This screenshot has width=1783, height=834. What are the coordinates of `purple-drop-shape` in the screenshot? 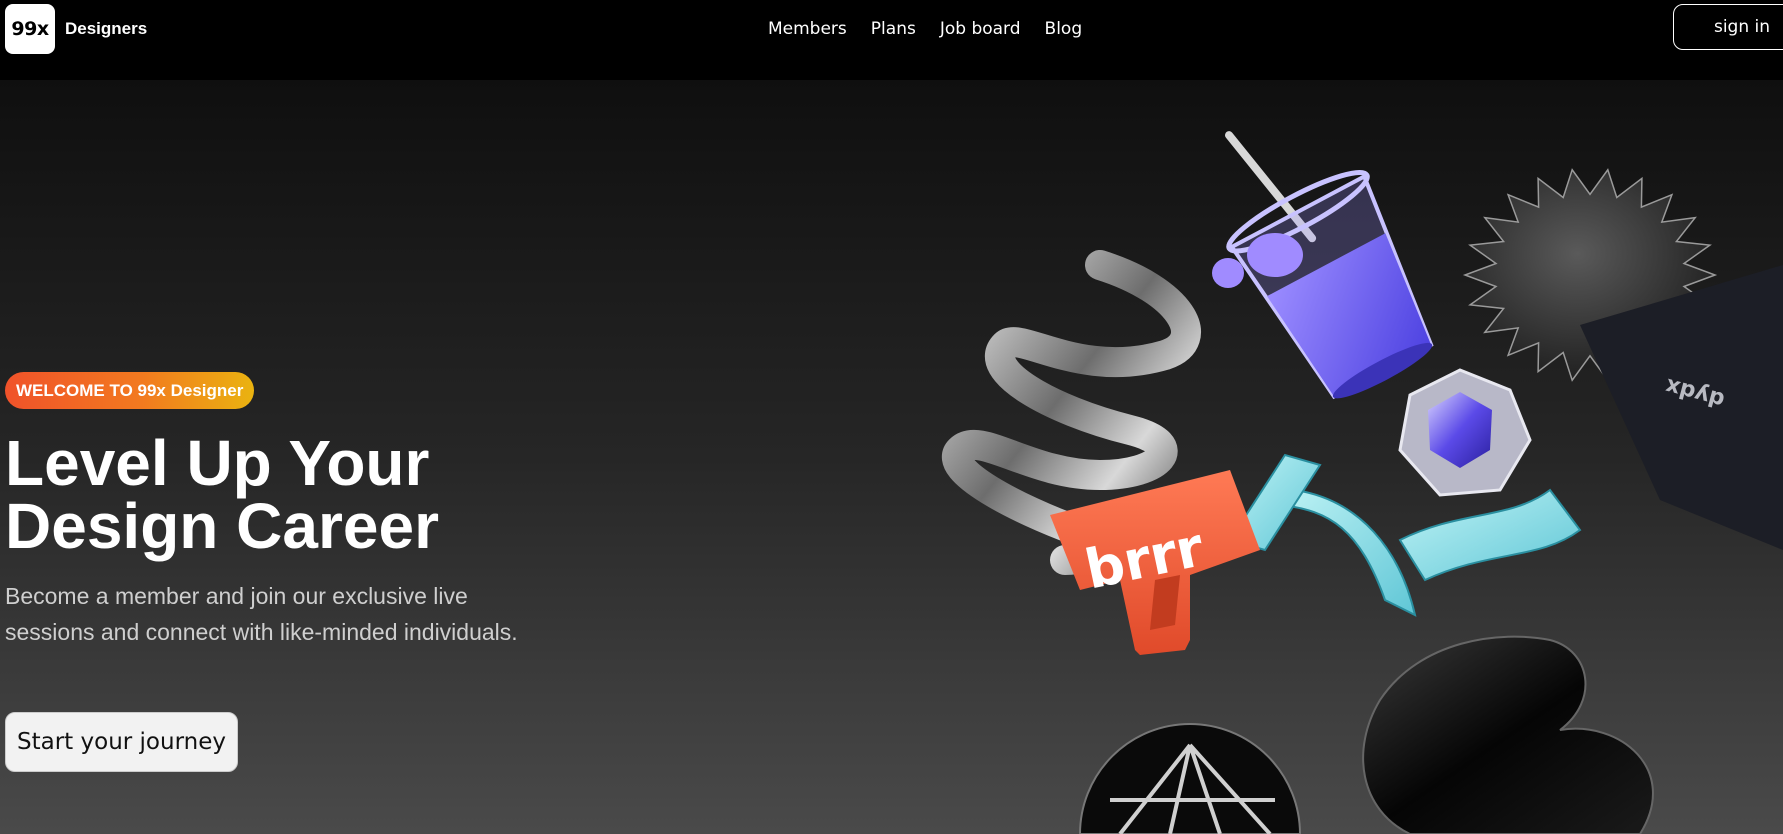 It's located at (1228, 273).